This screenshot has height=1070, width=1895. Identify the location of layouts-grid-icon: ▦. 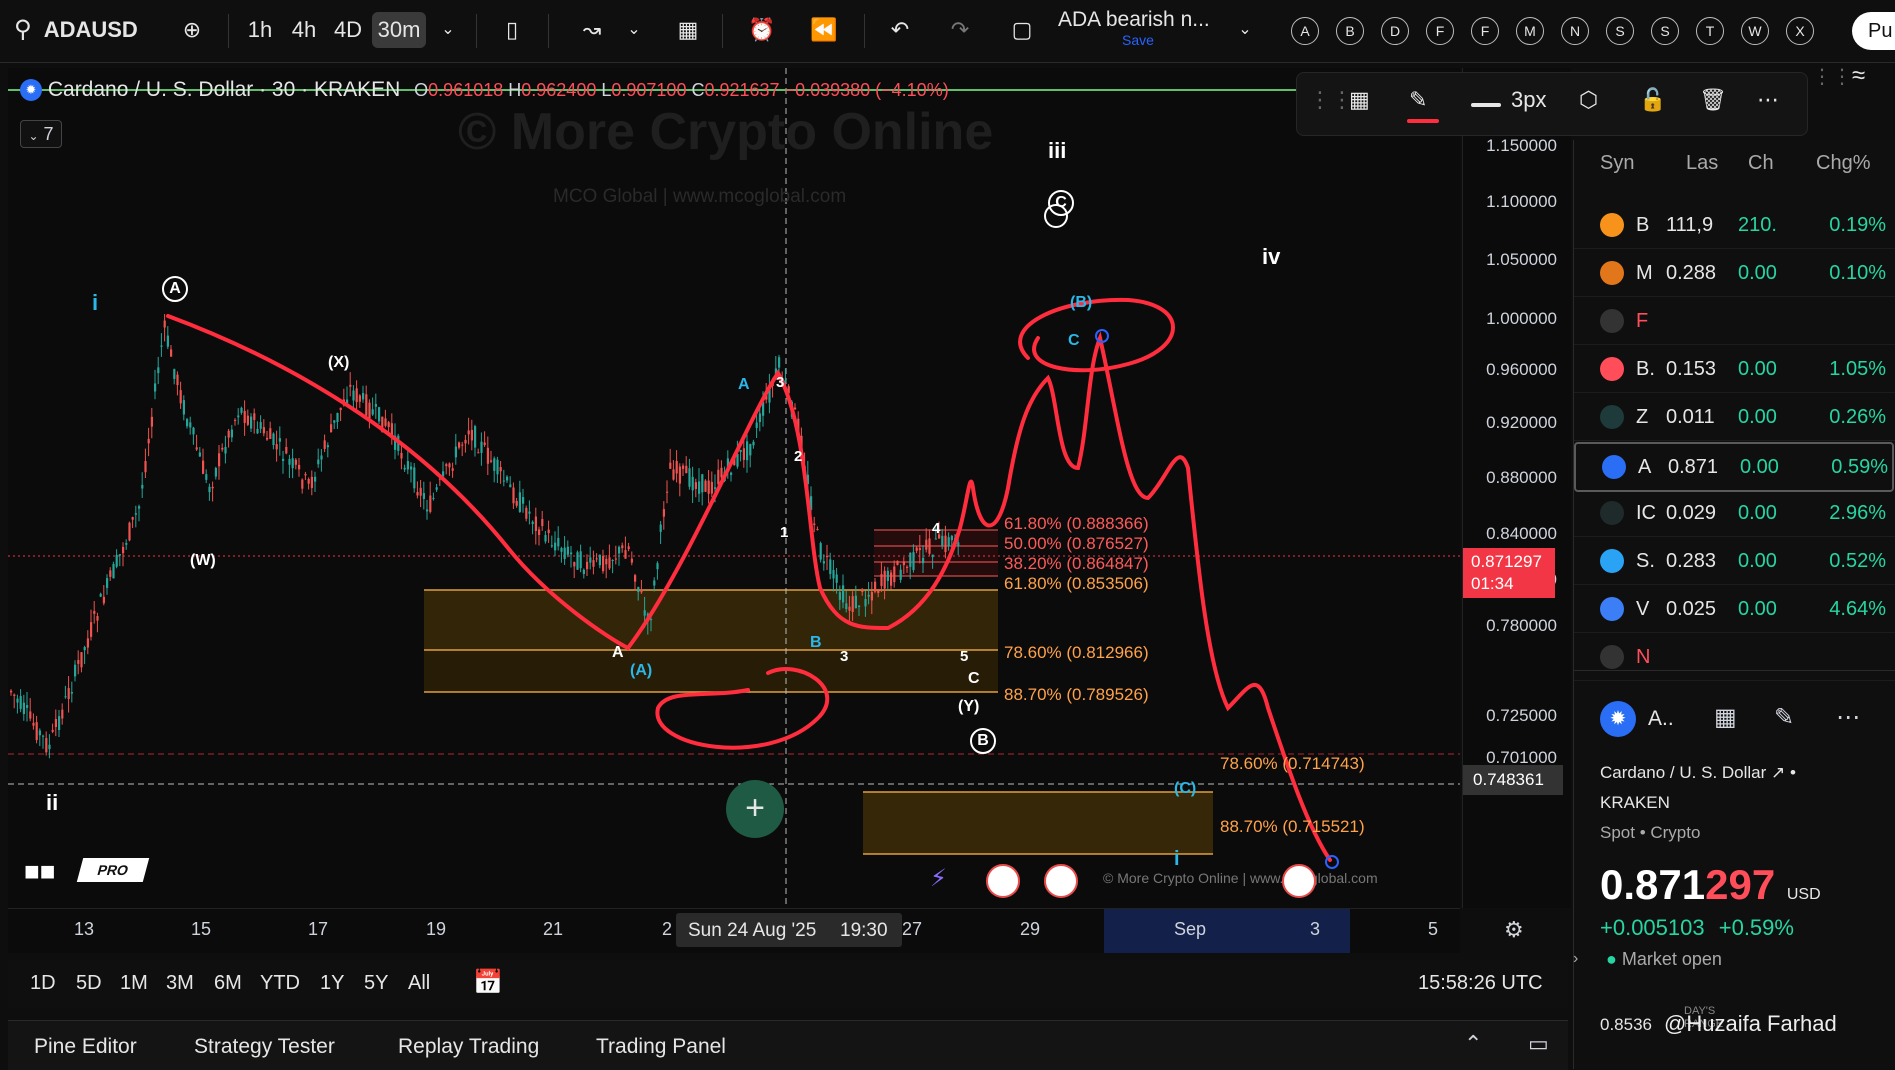
(688, 30).